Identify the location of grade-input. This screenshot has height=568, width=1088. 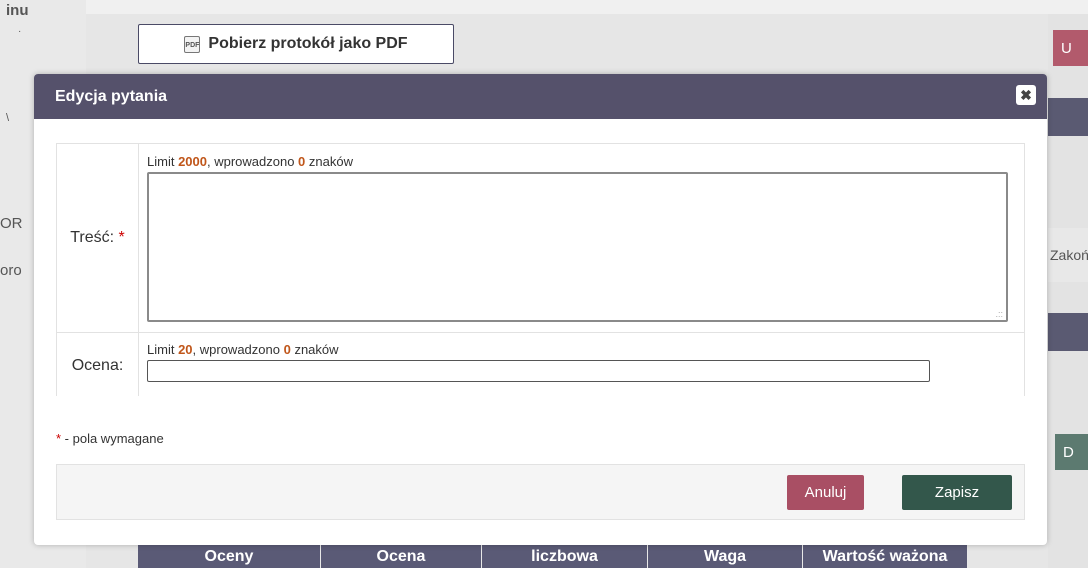
(538, 371).